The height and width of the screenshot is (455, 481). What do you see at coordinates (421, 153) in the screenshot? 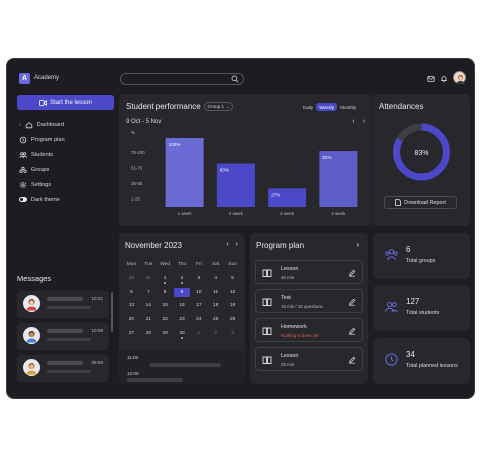
I see `attendance-percent: 83%` at bounding box center [421, 153].